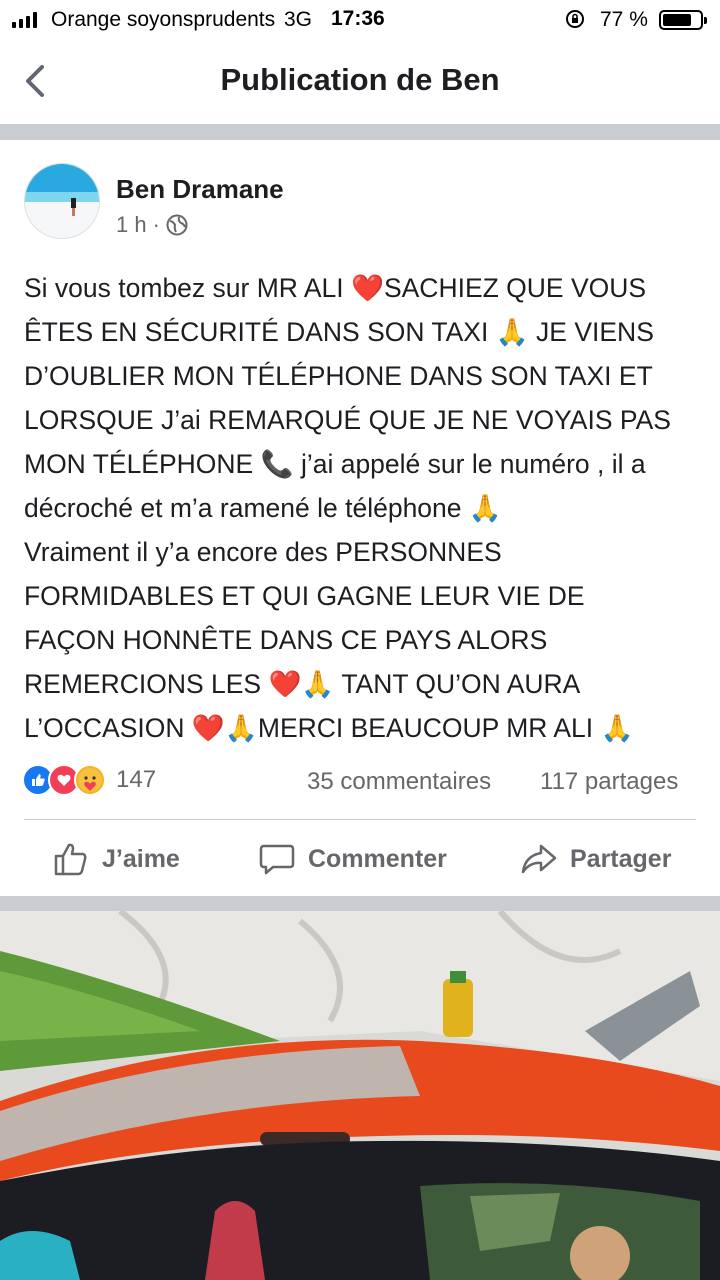 This screenshot has width=720, height=1280. What do you see at coordinates (177, 225) in the screenshot?
I see `globe-icon` at bounding box center [177, 225].